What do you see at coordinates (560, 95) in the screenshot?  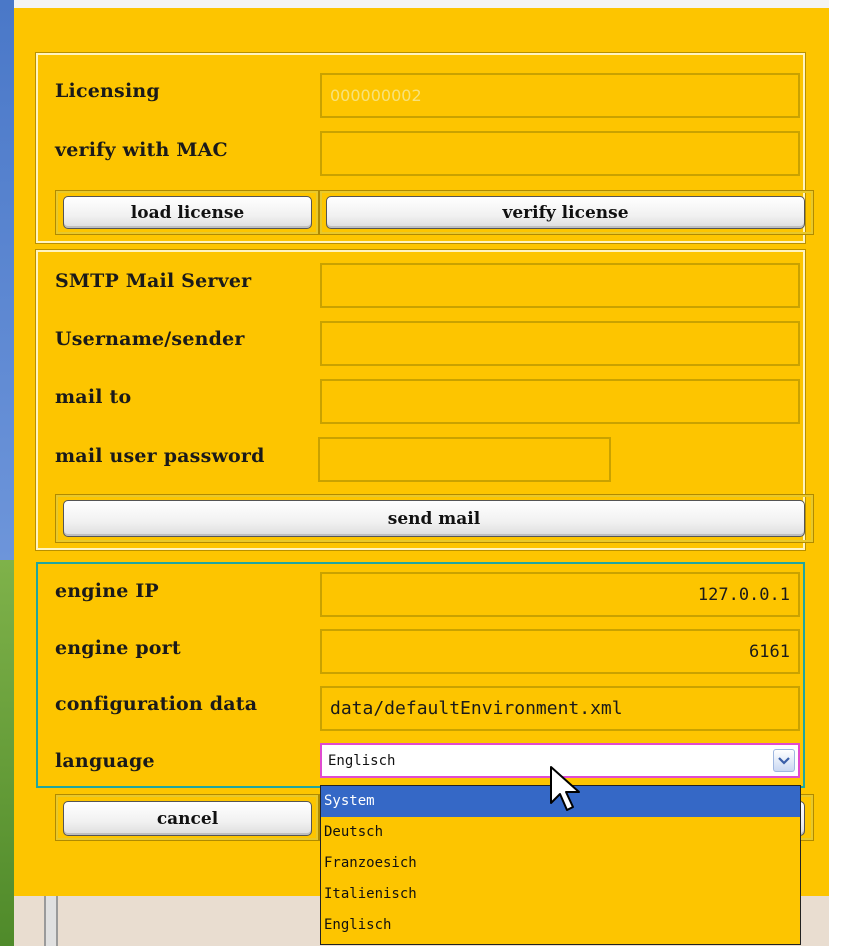 I see `licensing-field: 000000002` at bounding box center [560, 95].